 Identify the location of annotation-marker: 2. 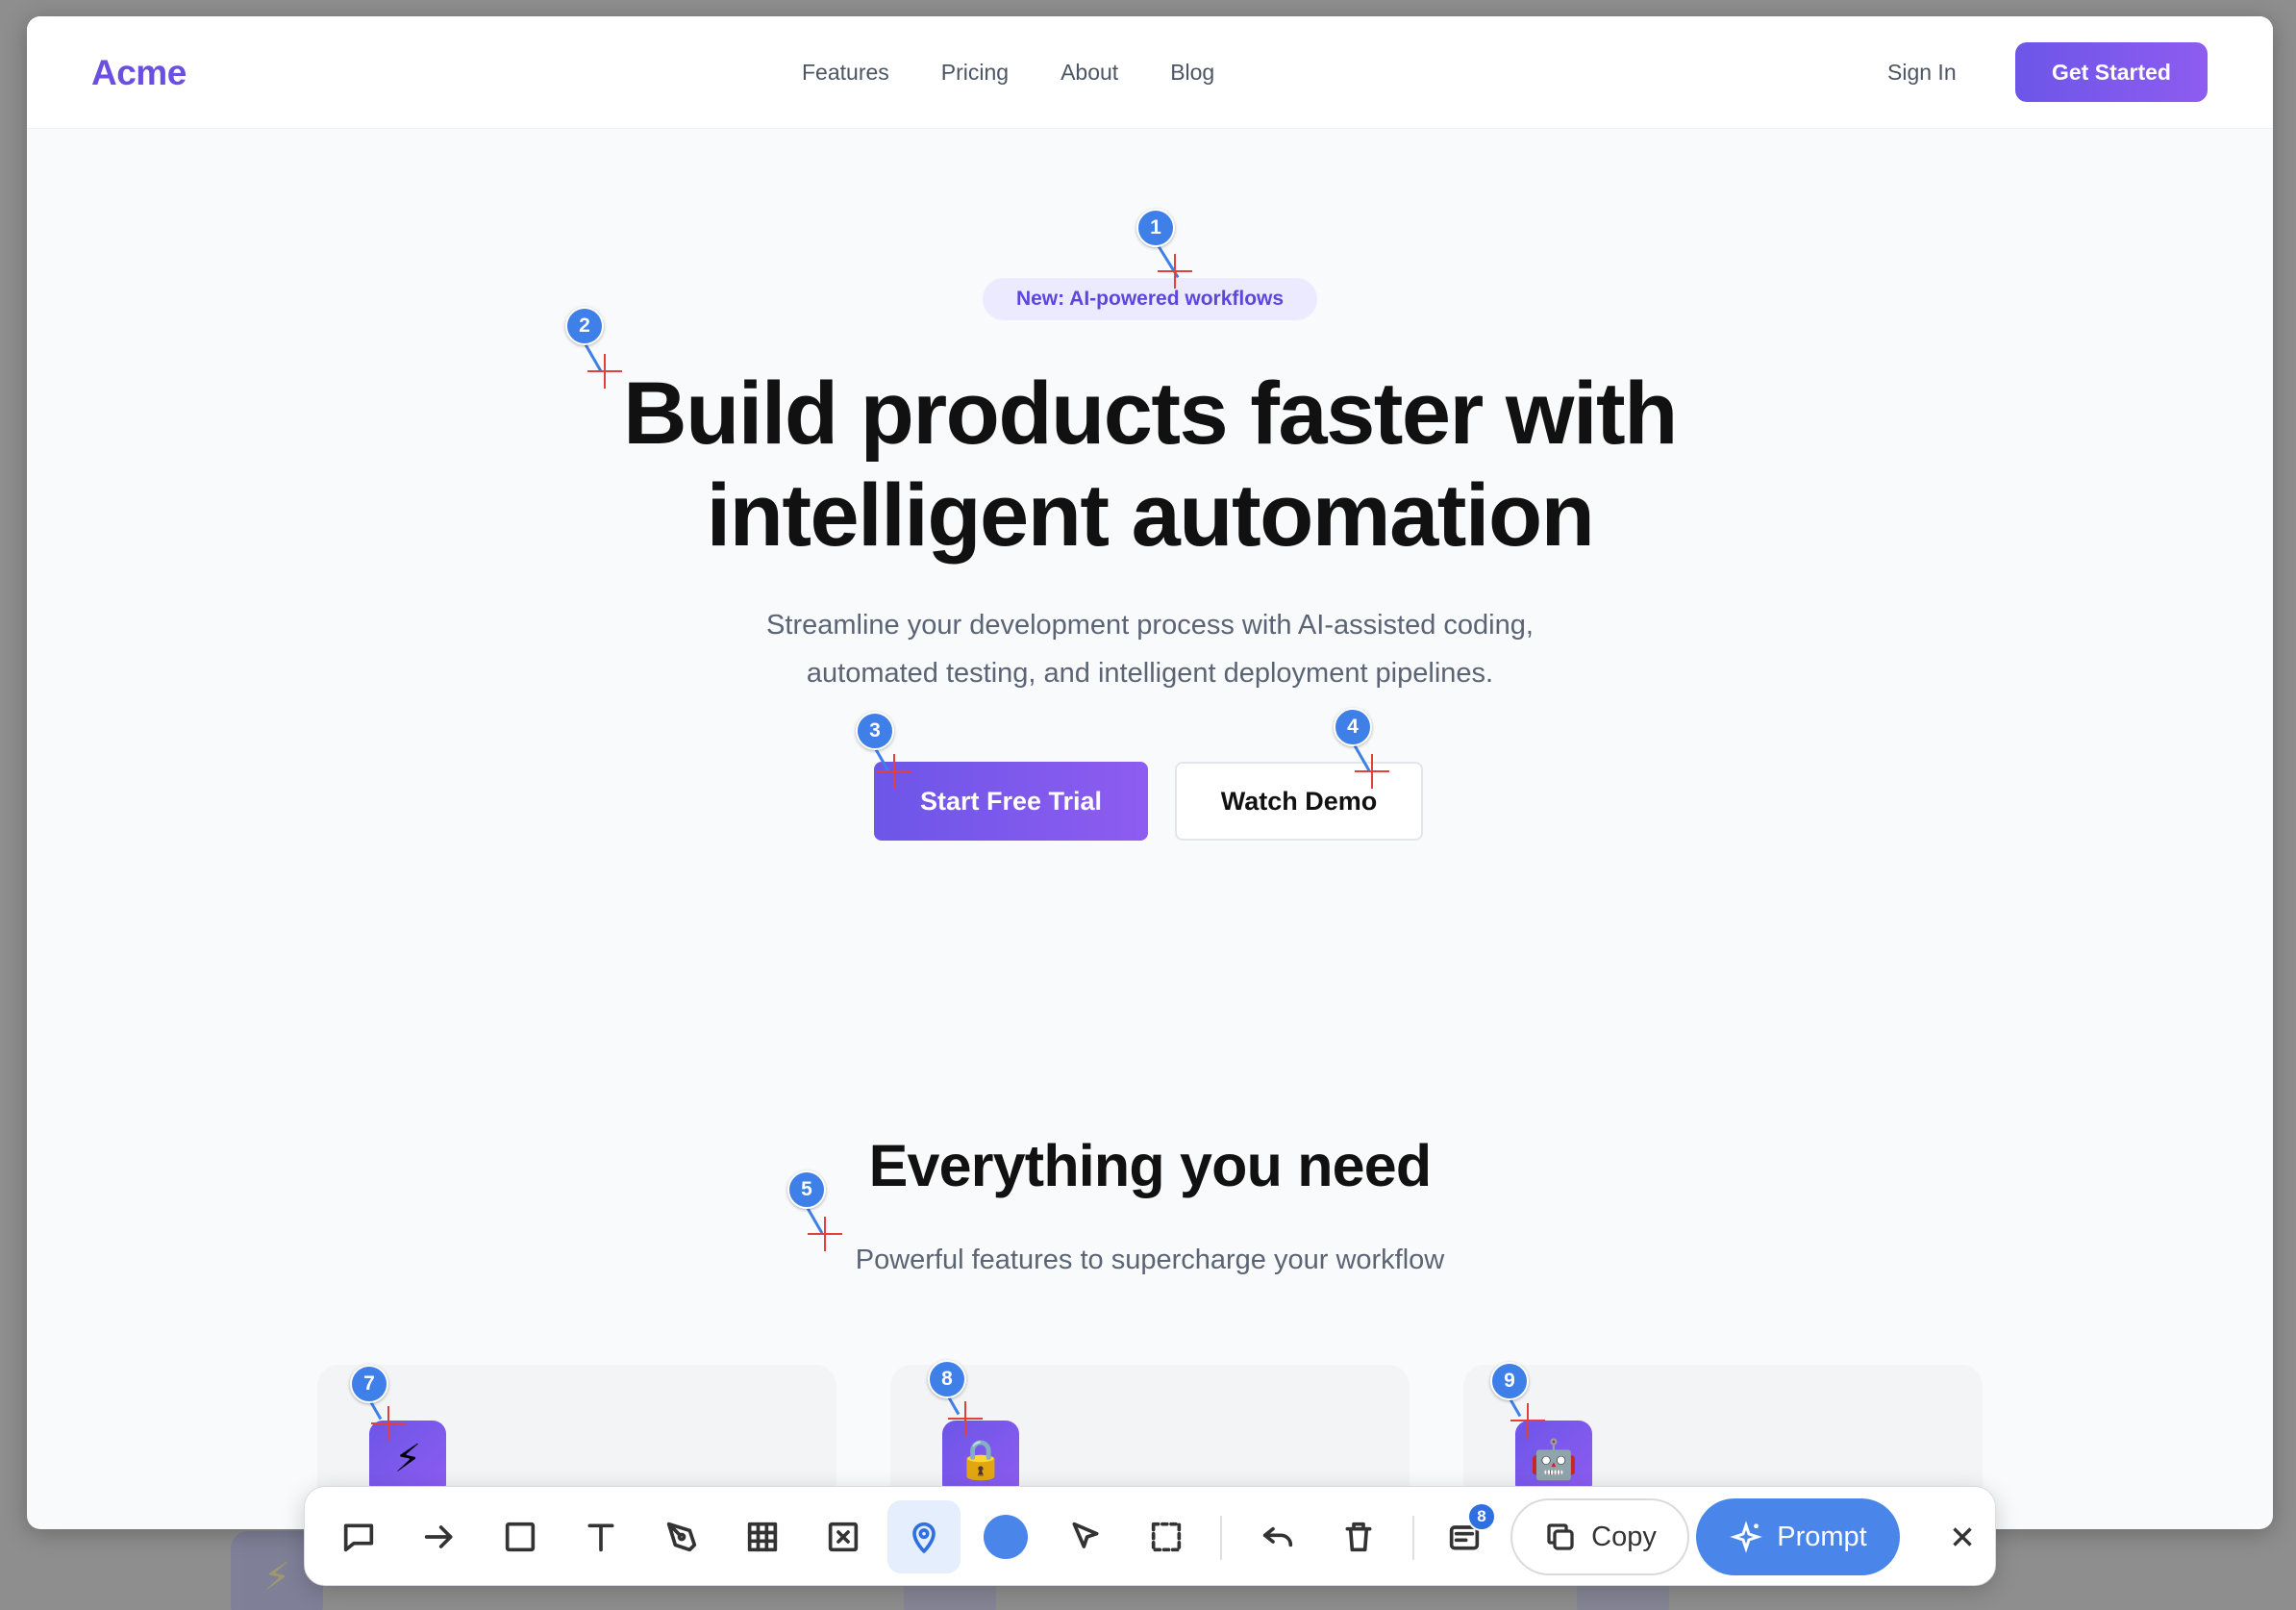
(584, 326).